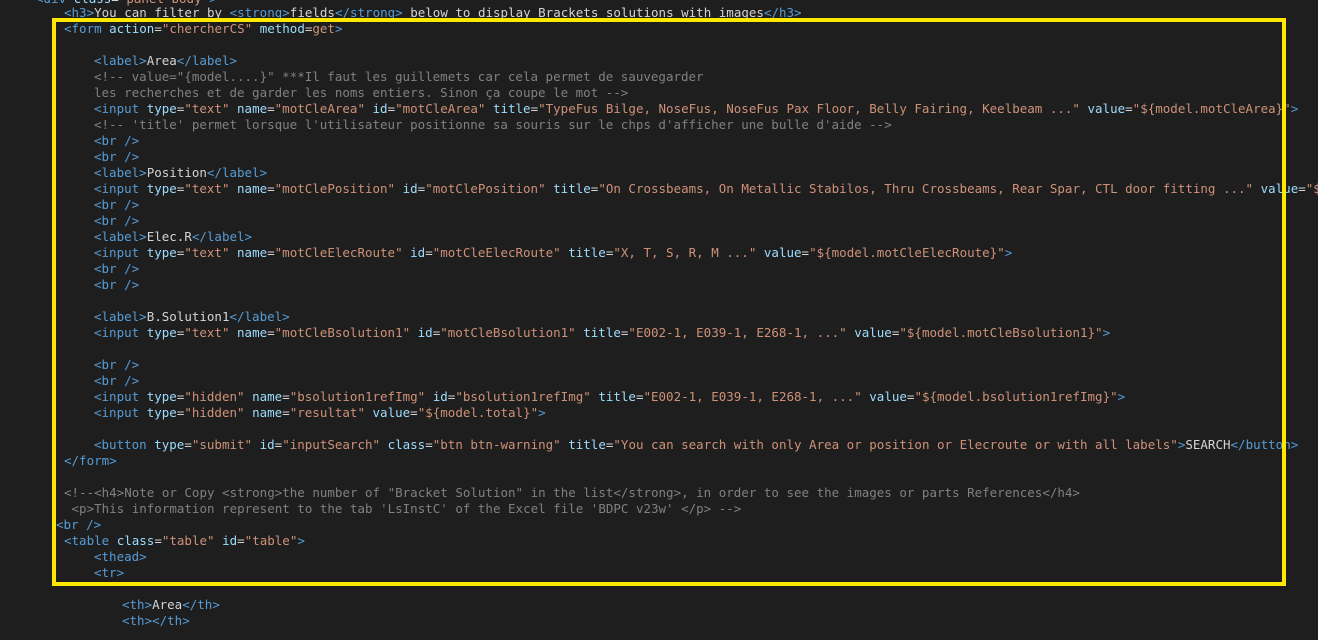 The image size is (1318, 640). I want to click on code-token: "E002-1, E039-1, E268-1, ...", so click(737, 332).